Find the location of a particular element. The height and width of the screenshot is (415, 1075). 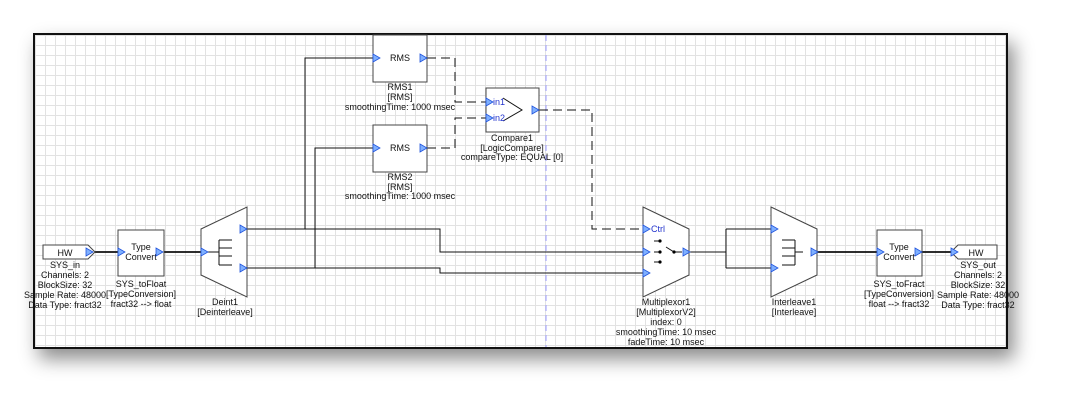

block-name: Interleave1 is located at coordinates (794, 302).